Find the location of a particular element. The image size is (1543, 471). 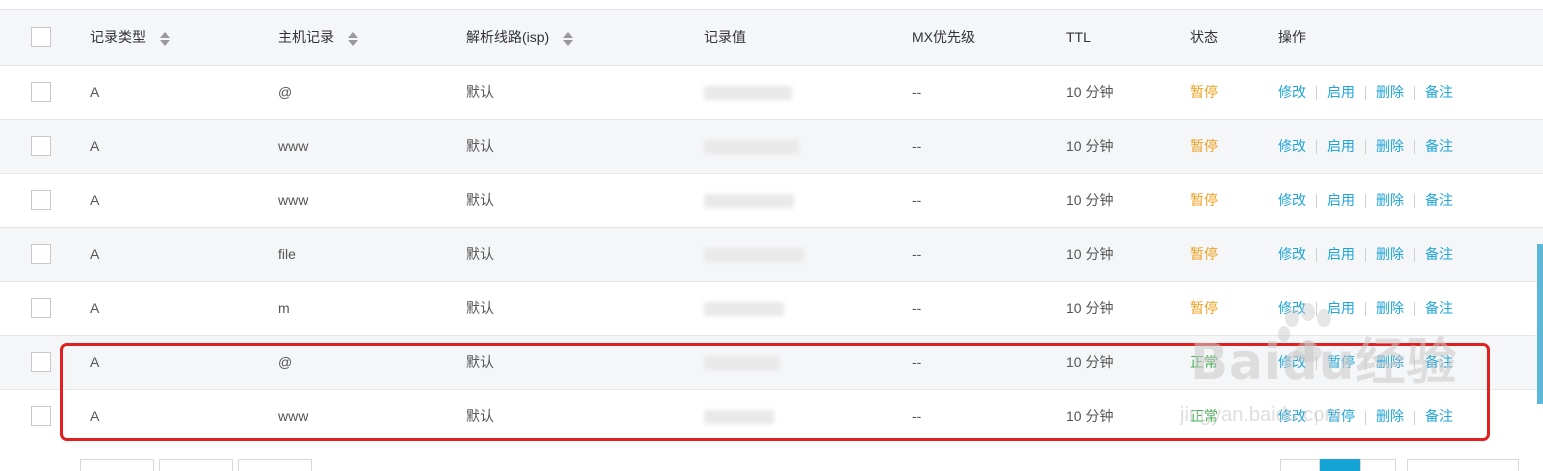

pagination-next is located at coordinates (1378, 465).